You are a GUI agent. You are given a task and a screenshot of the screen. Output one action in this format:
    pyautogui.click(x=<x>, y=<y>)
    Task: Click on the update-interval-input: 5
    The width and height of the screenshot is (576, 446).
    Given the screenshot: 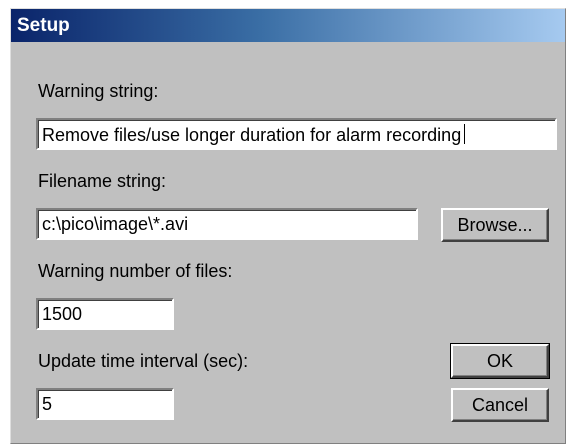 What is the action you would take?
    pyautogui.click(x=105, y=404)
    